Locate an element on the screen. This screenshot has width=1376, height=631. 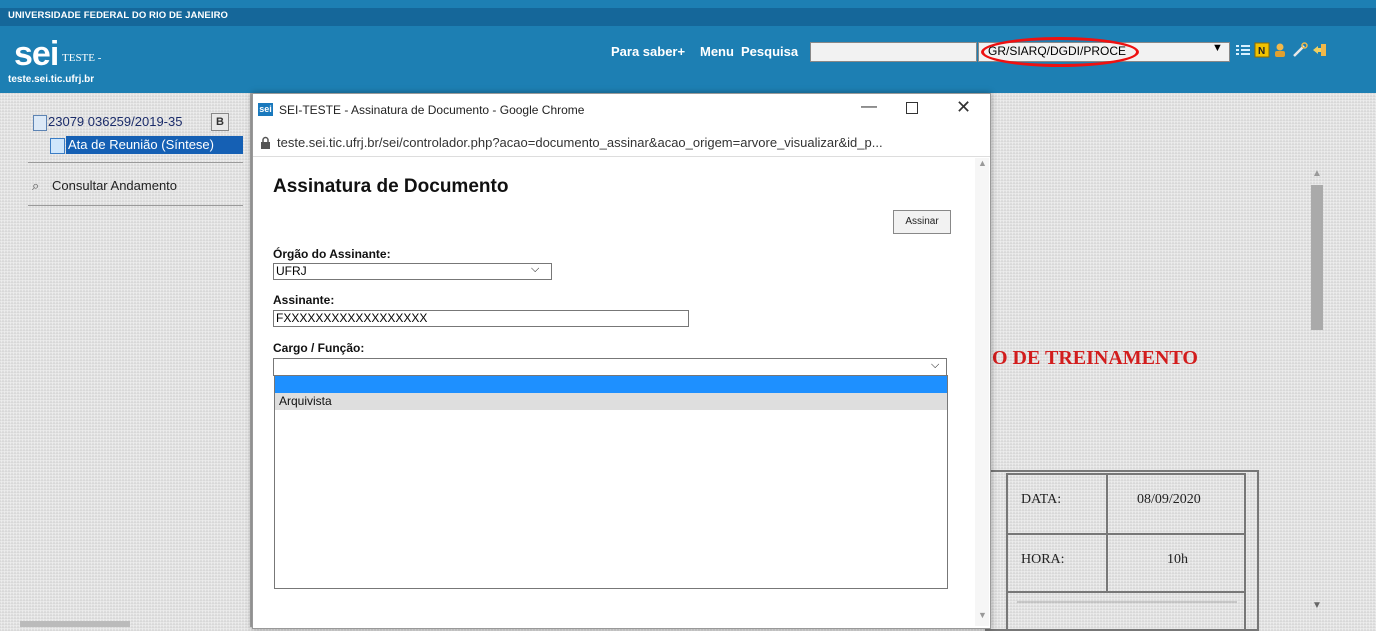
table-cell-value: 08/09/2020 is located at coordinates (1169, 499).